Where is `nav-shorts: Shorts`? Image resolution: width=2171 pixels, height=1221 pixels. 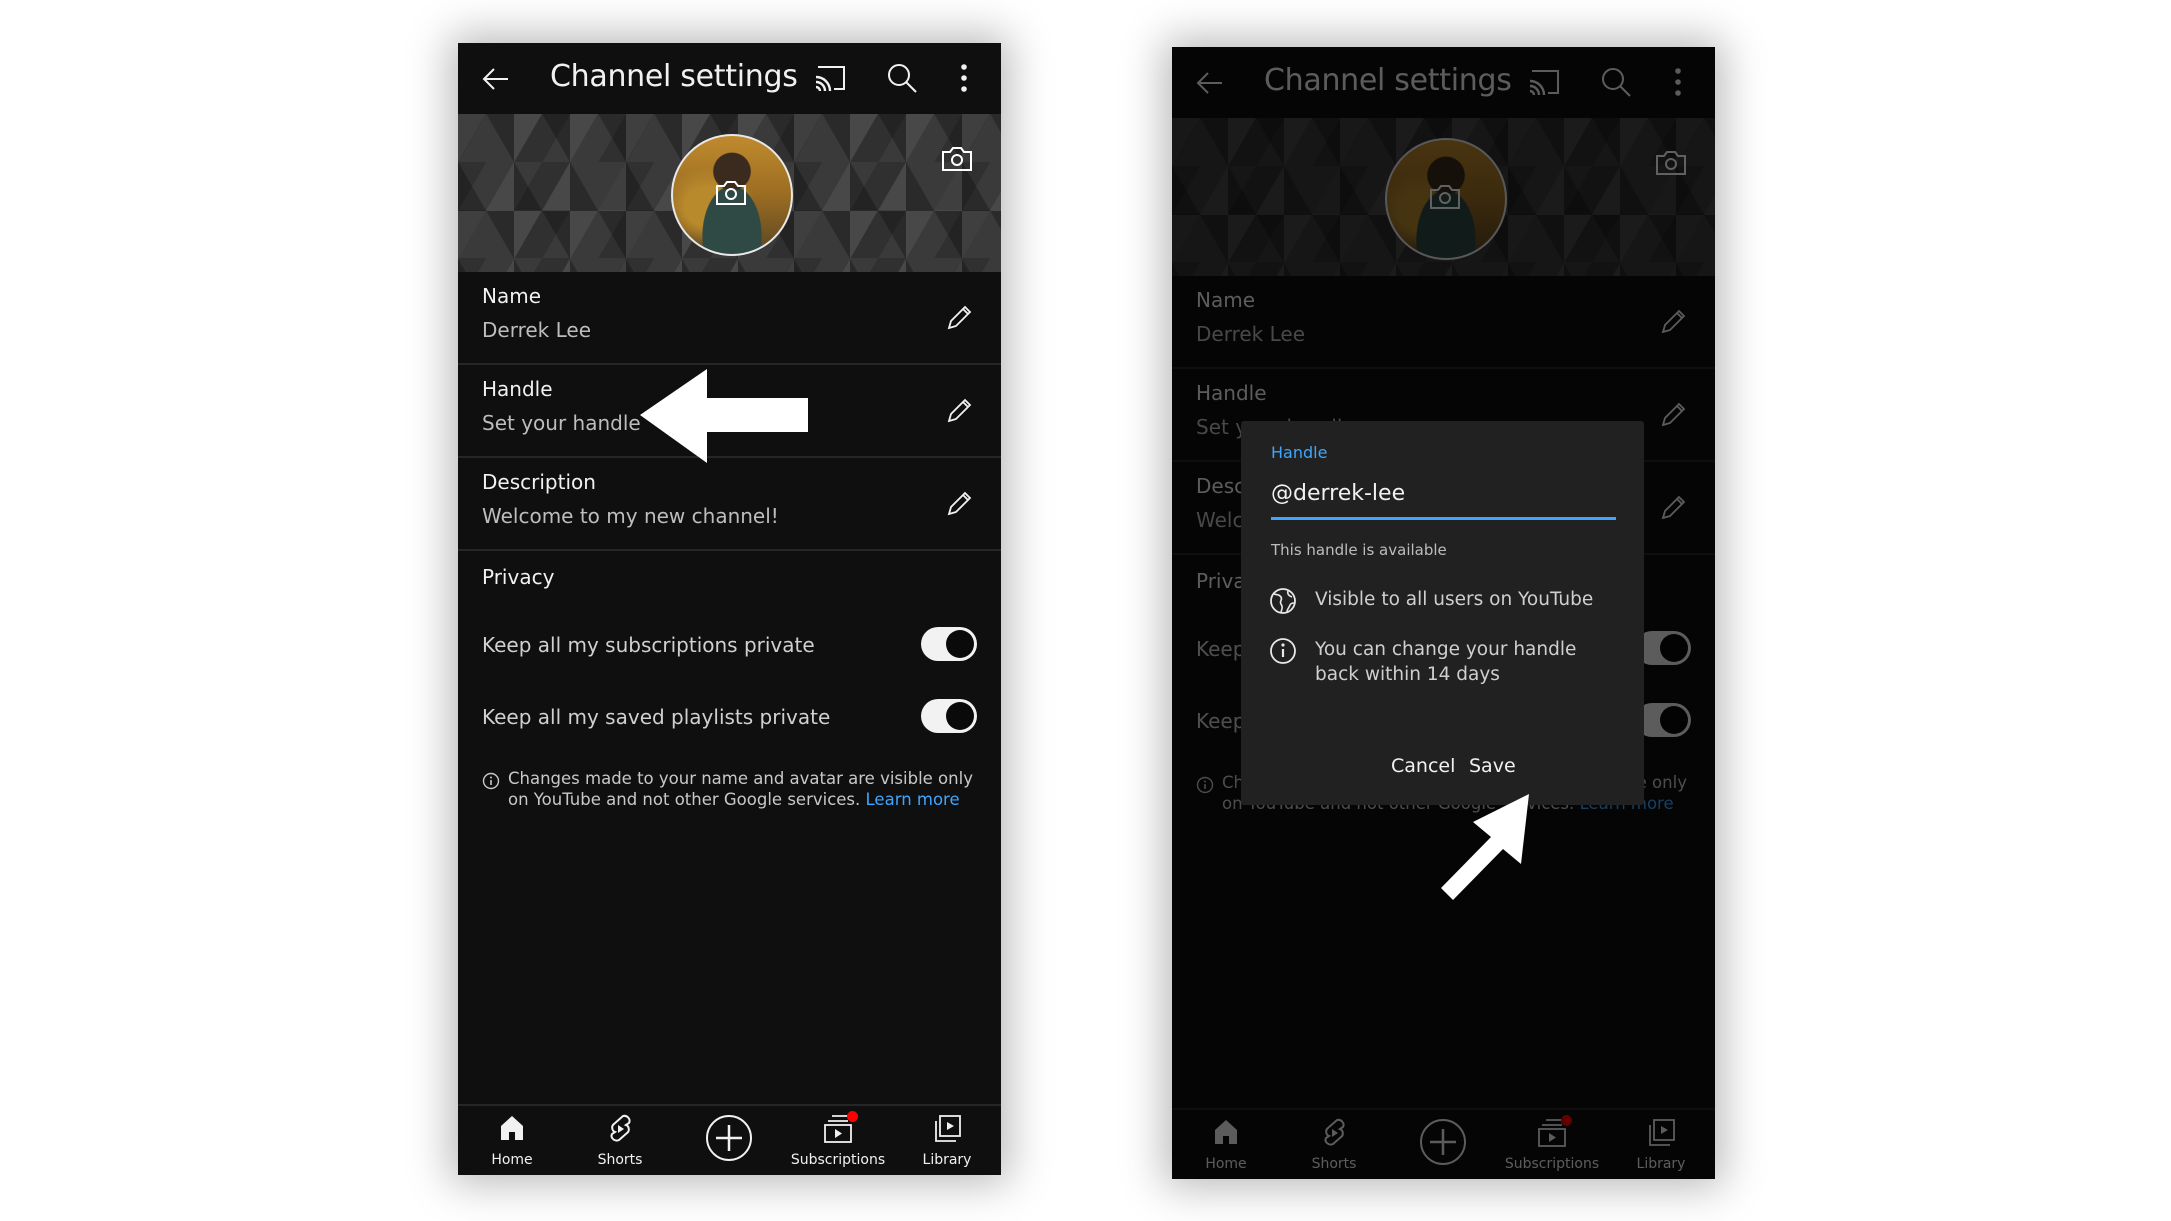 nav-shorts: Shorts is located at coordinates (620, 1140).